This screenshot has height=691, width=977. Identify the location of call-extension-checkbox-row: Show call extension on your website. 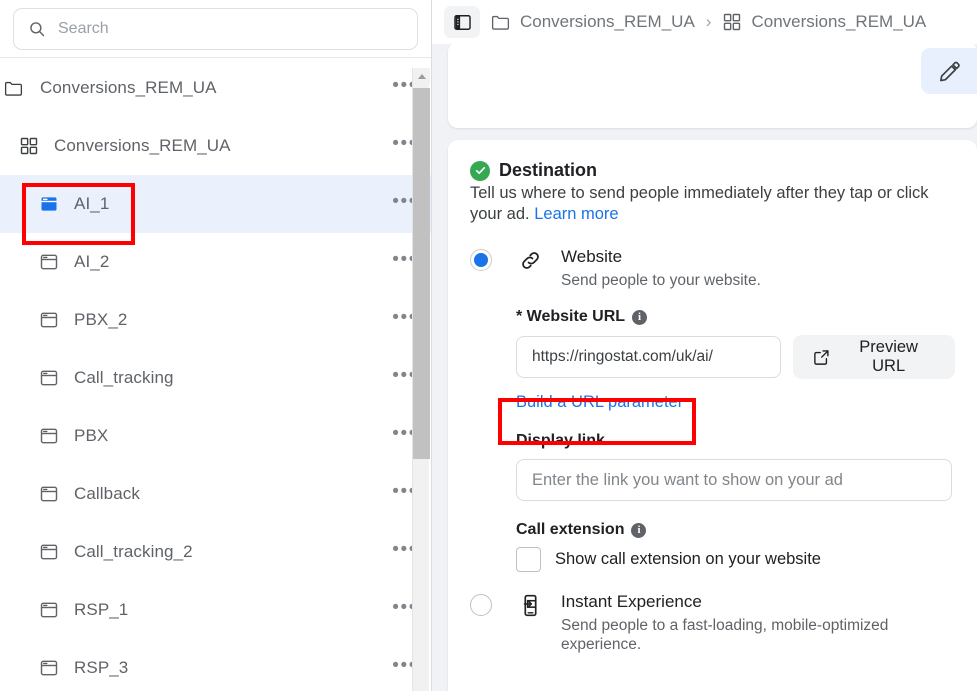
(735, 560).